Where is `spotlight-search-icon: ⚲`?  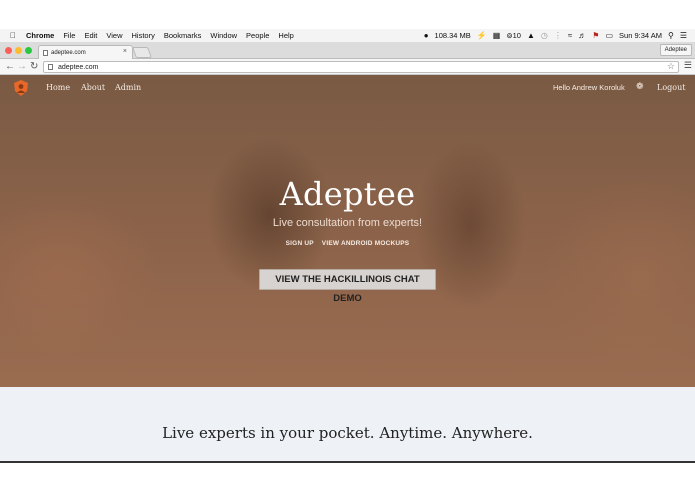
spotlight-search-icon: ⚲ is located at coordinates (671, 35).